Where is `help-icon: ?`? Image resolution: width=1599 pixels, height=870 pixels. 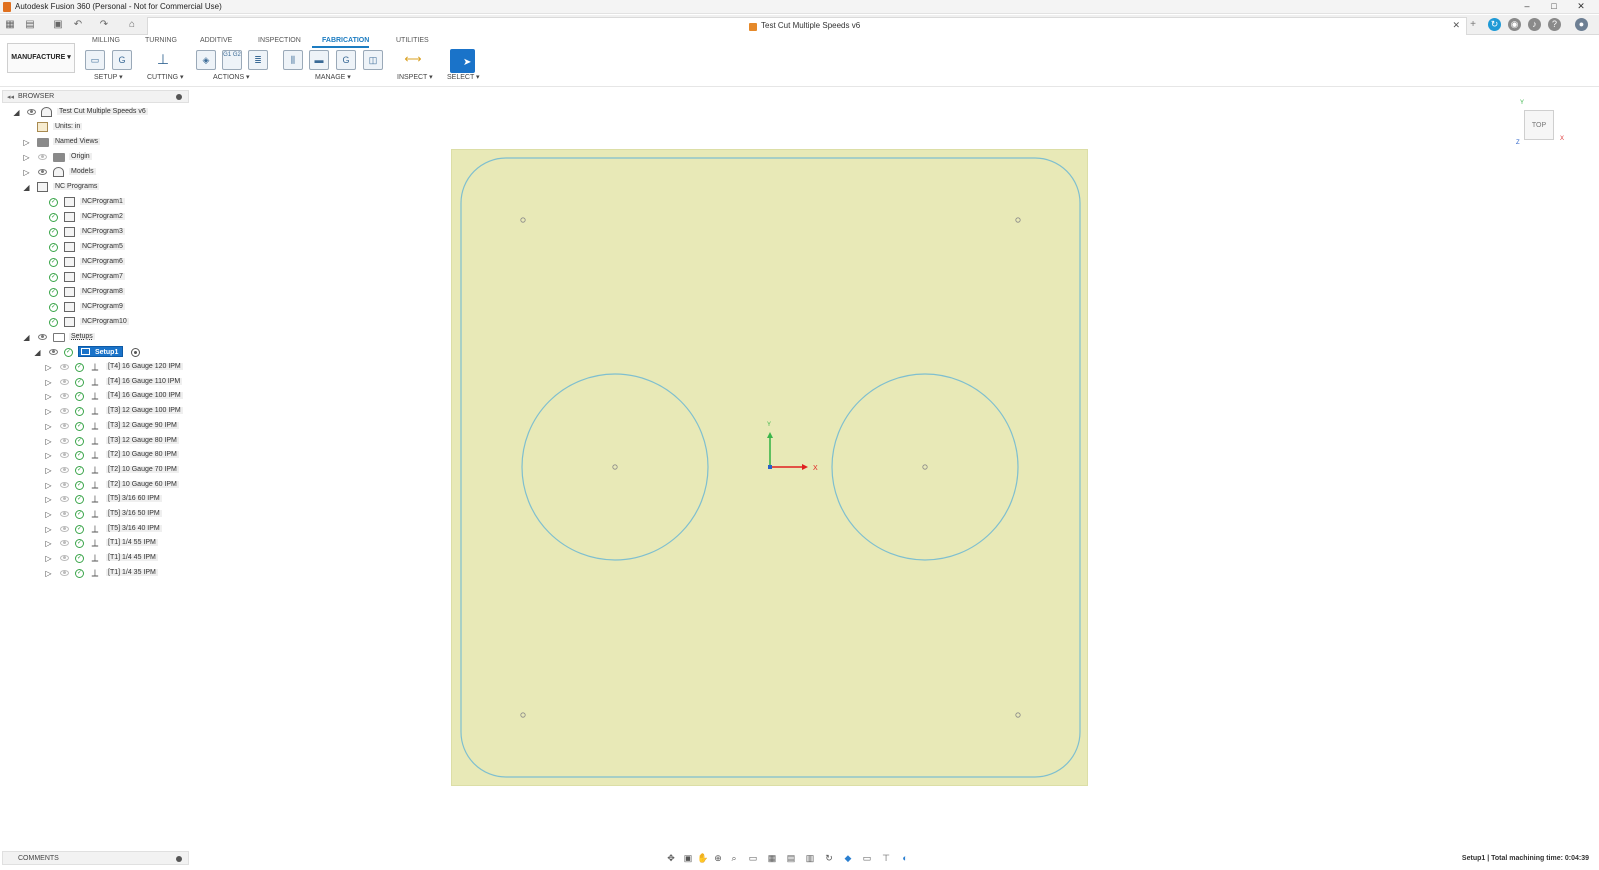
help-icon: ? is located at coordinates (1554, 24).